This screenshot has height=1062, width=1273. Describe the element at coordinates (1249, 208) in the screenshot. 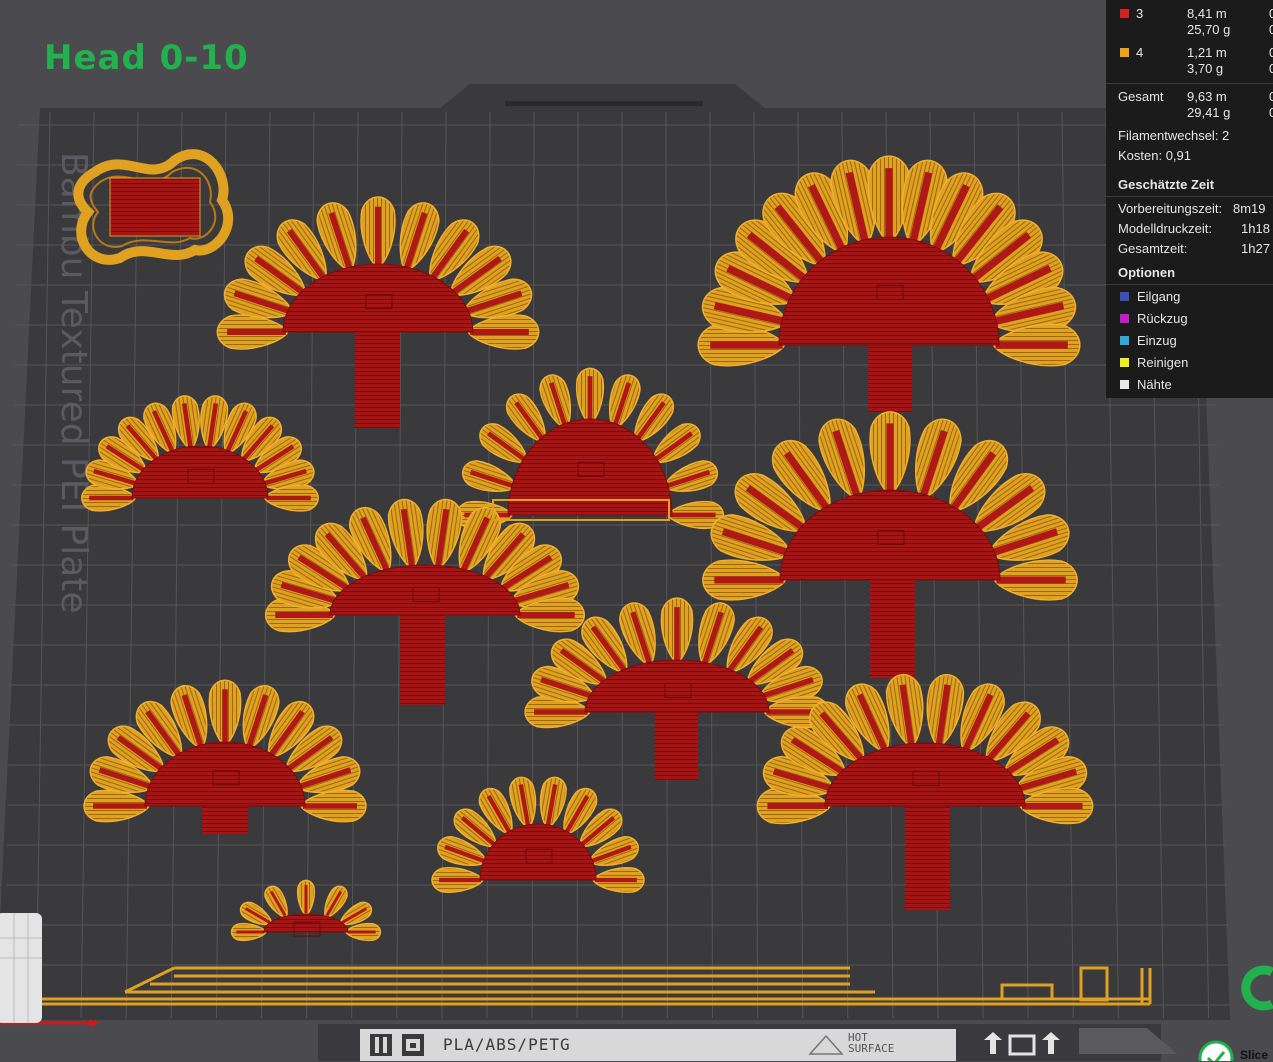

I see `prep-time-value: 8m19` at that location.